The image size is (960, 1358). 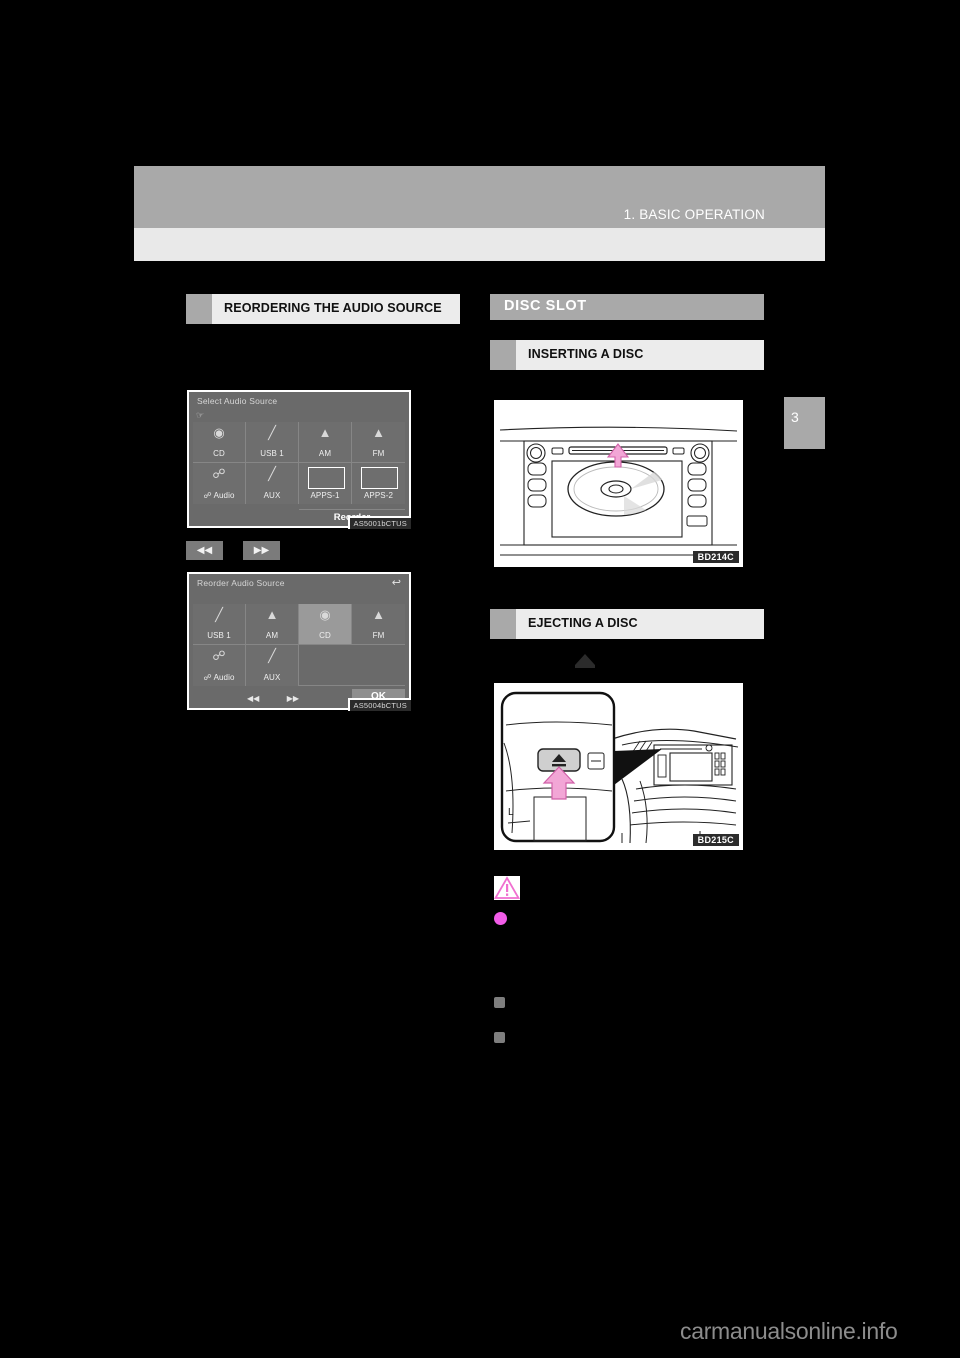 I want to click on eject-triangle-icon, so click(x=585, y=661).